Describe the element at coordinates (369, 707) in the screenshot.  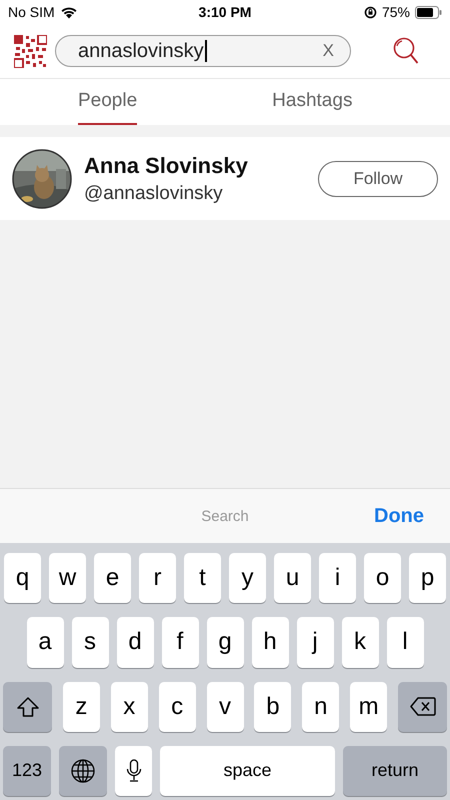
I see `letter-key: m` at that location.